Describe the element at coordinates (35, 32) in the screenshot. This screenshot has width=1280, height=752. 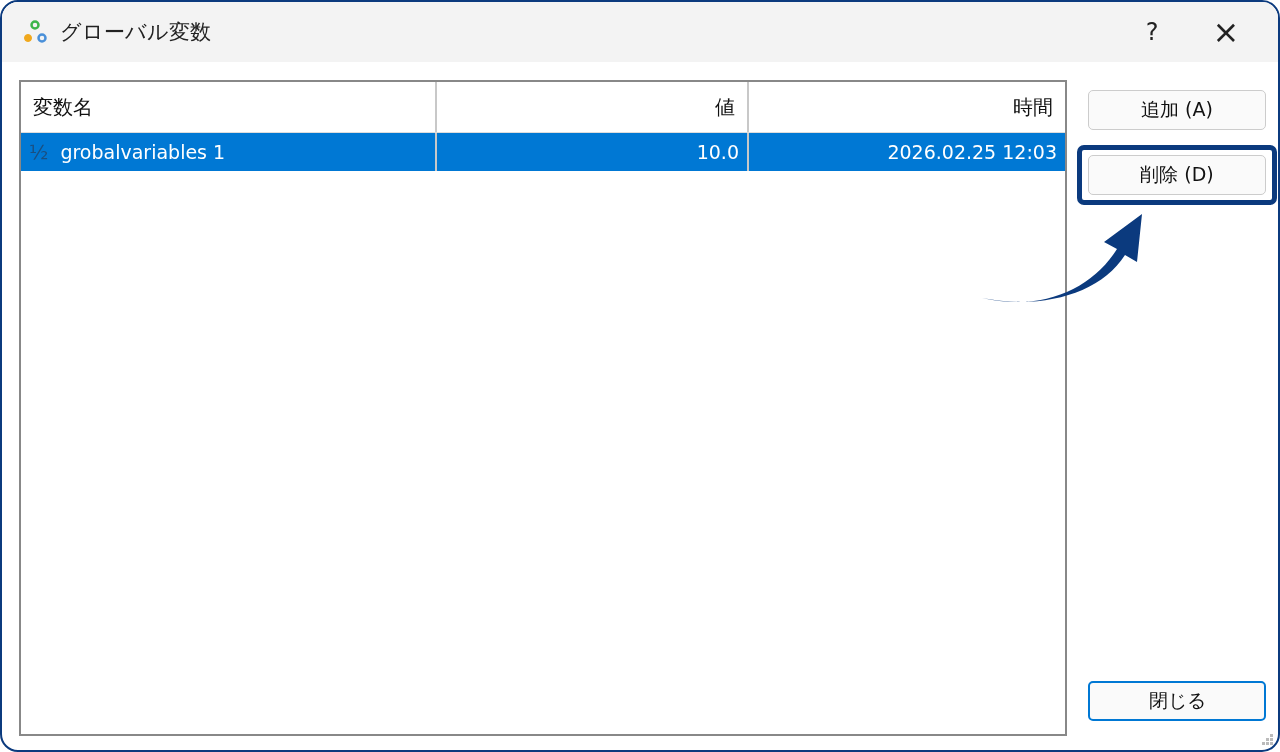
I see `app-icon` at that location.